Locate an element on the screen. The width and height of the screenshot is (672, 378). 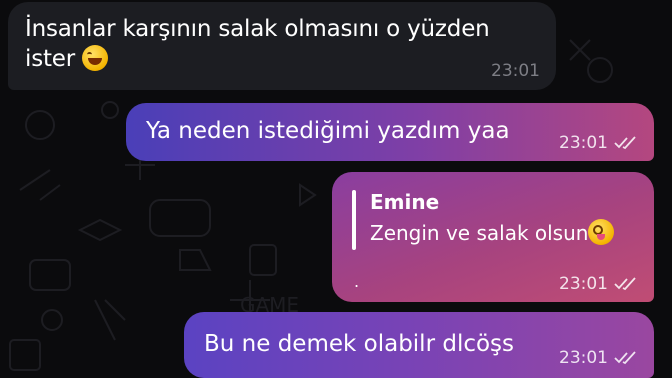
message-text: Ya neden istediğimi yazdım yaa is located at coordinates (328, 131).